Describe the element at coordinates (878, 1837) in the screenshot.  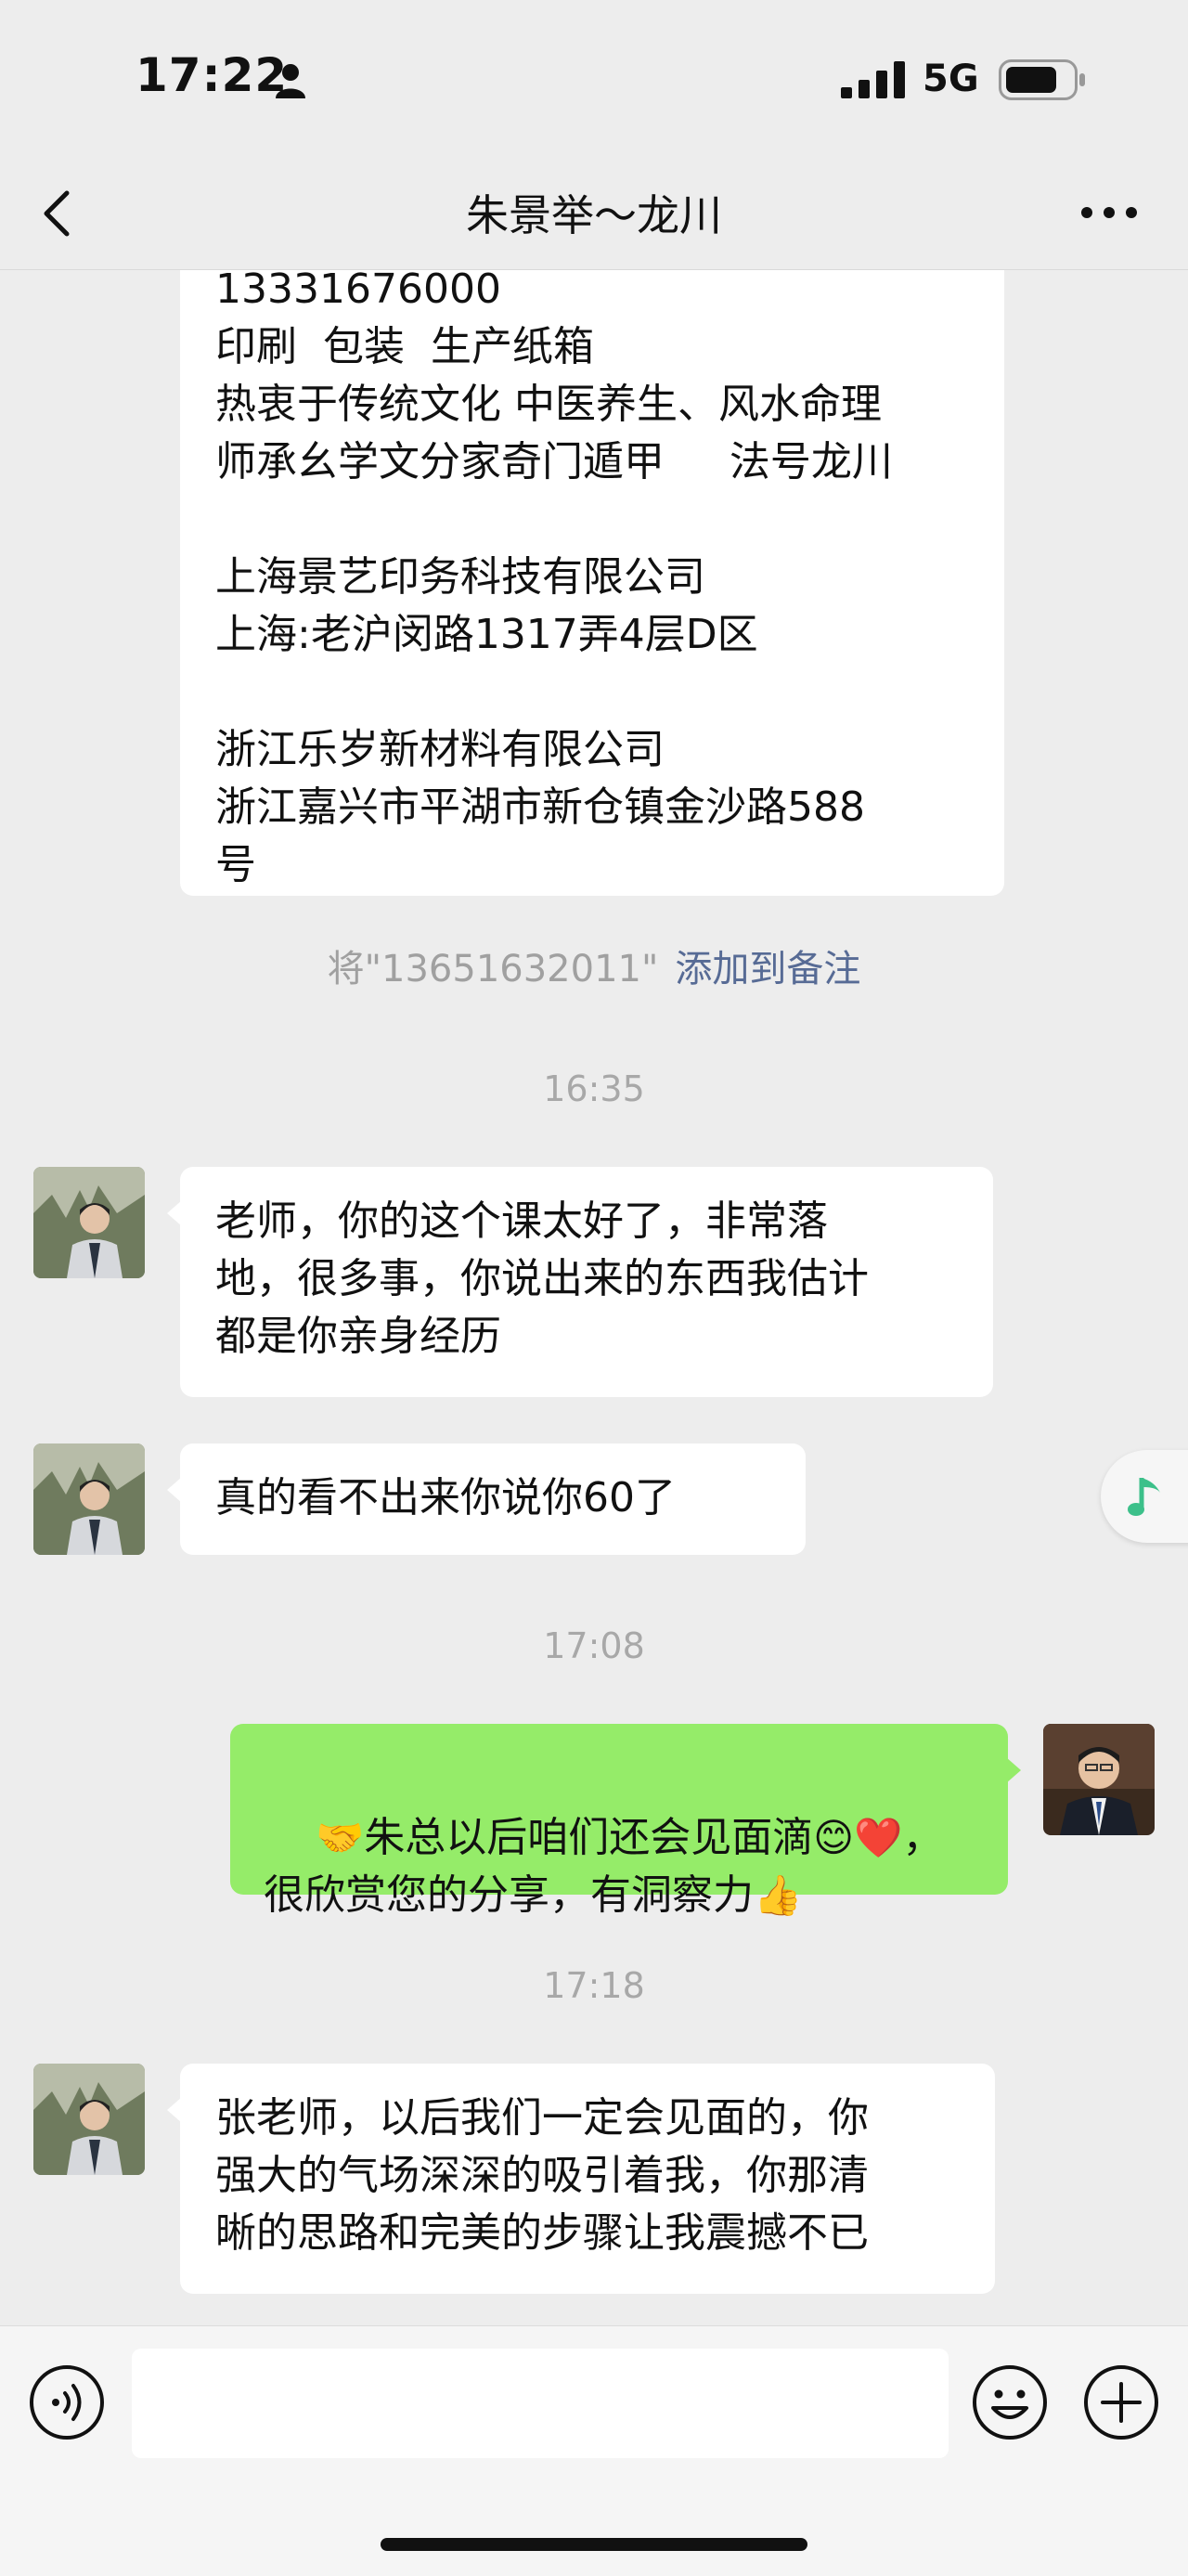
I see `heart-emoji: ❤️` at that location.